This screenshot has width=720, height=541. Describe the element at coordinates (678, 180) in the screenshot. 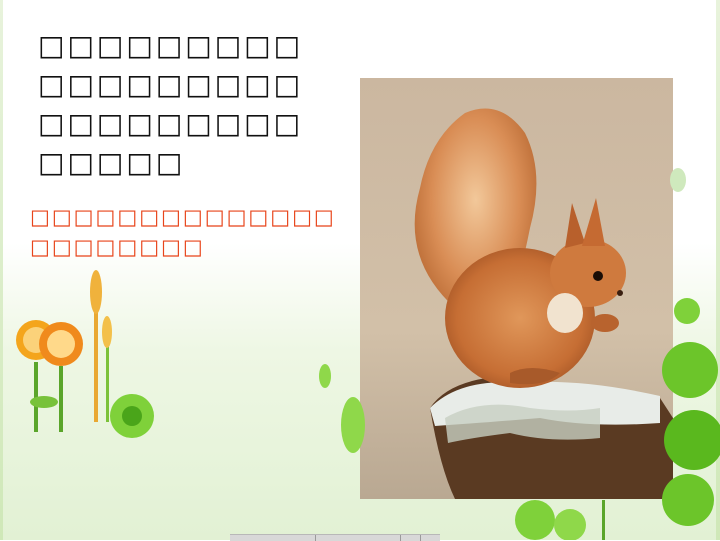

I see `faint-flower-icon` at that location.